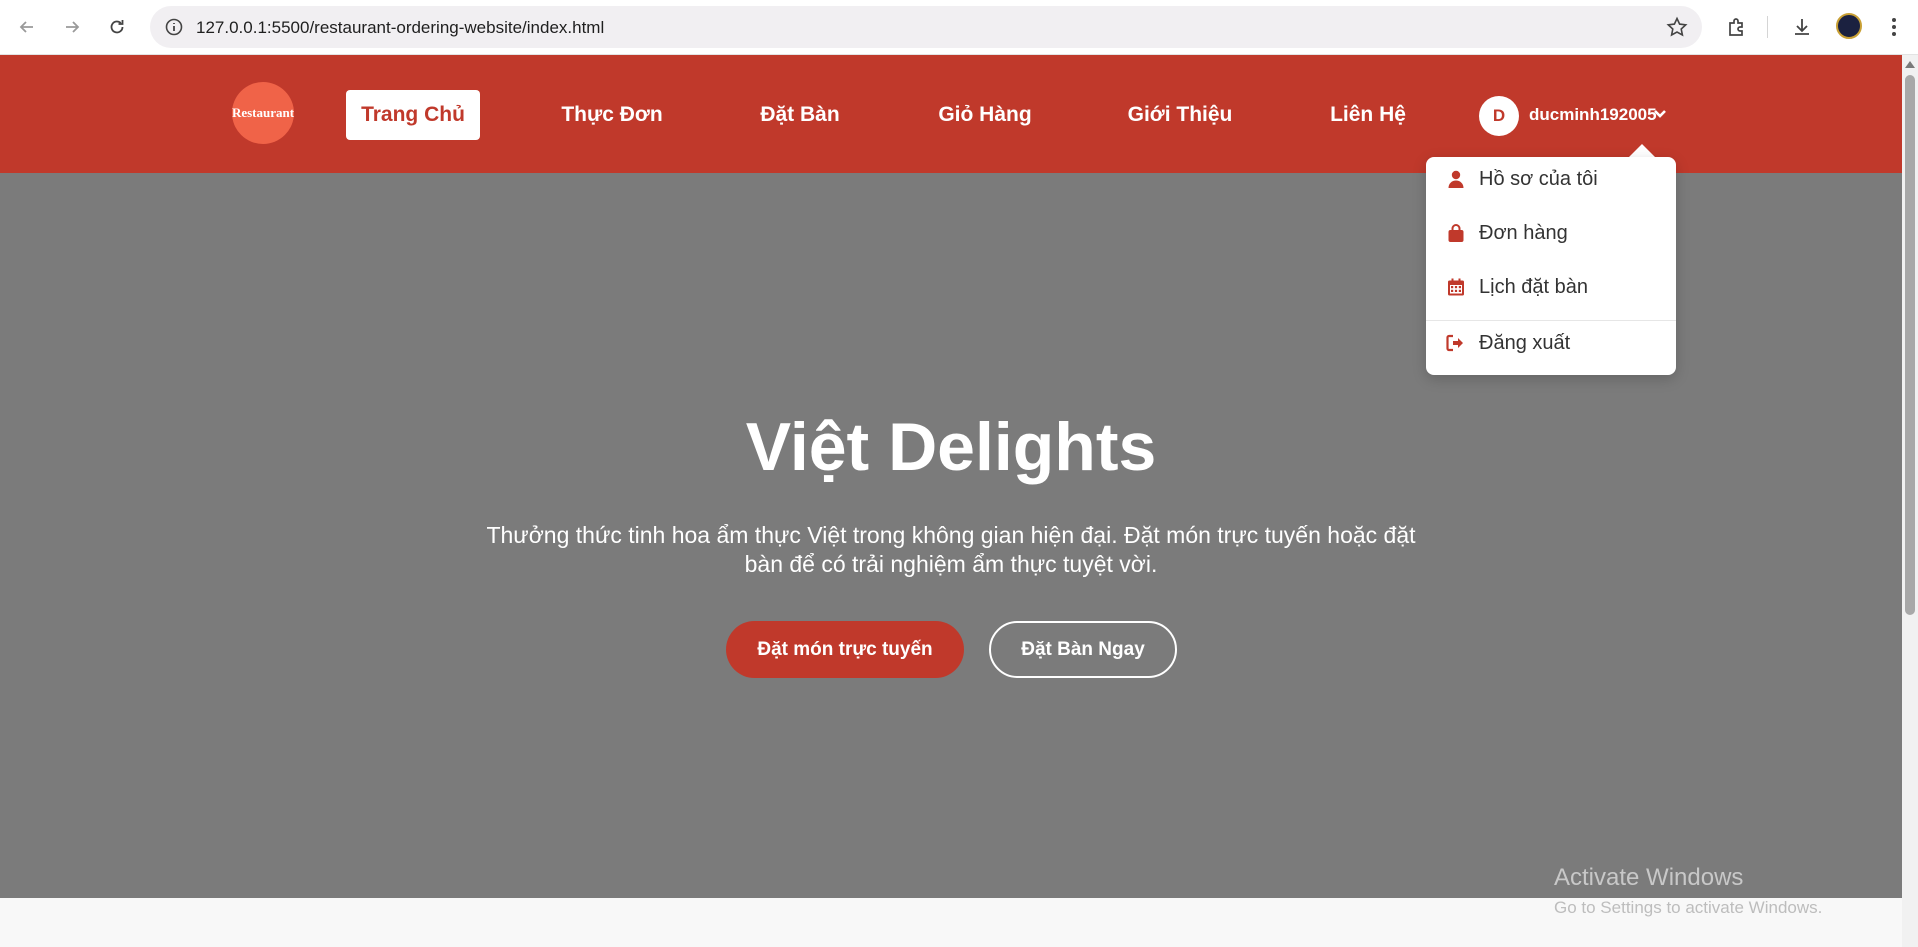  Describe the element at coordinates (985, 115) in the screenshot. I see `nav-cart: Giỏ Hàng` at that location.